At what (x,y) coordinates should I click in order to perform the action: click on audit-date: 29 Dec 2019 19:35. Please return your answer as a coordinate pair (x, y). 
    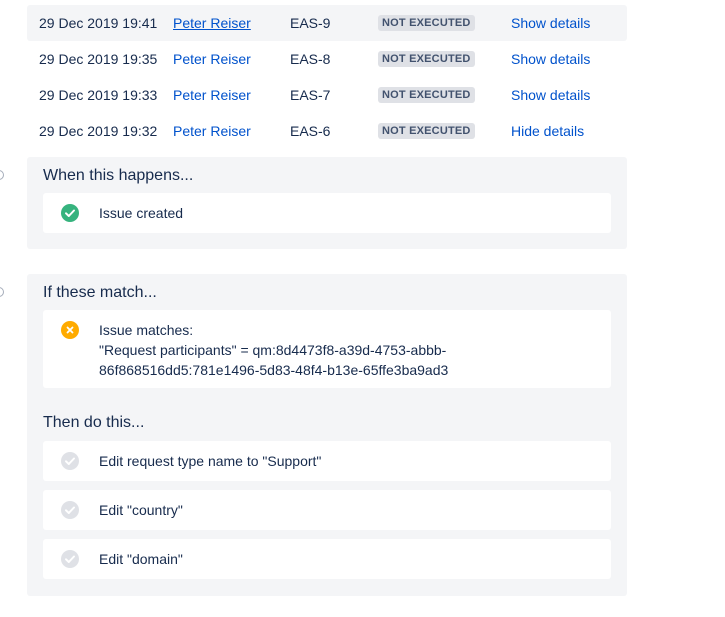
    Looking at the image, I should click on (98, 59).